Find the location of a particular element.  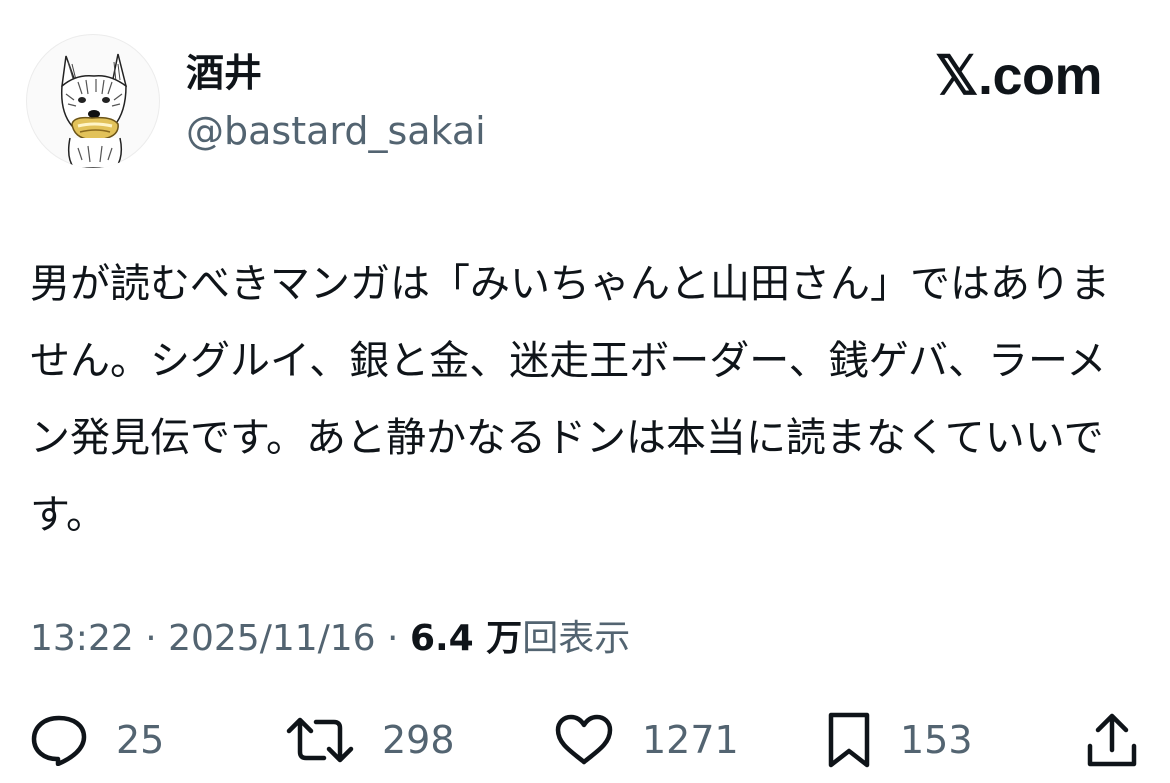

like-button: 1271 is located at coordinates (646, 740).